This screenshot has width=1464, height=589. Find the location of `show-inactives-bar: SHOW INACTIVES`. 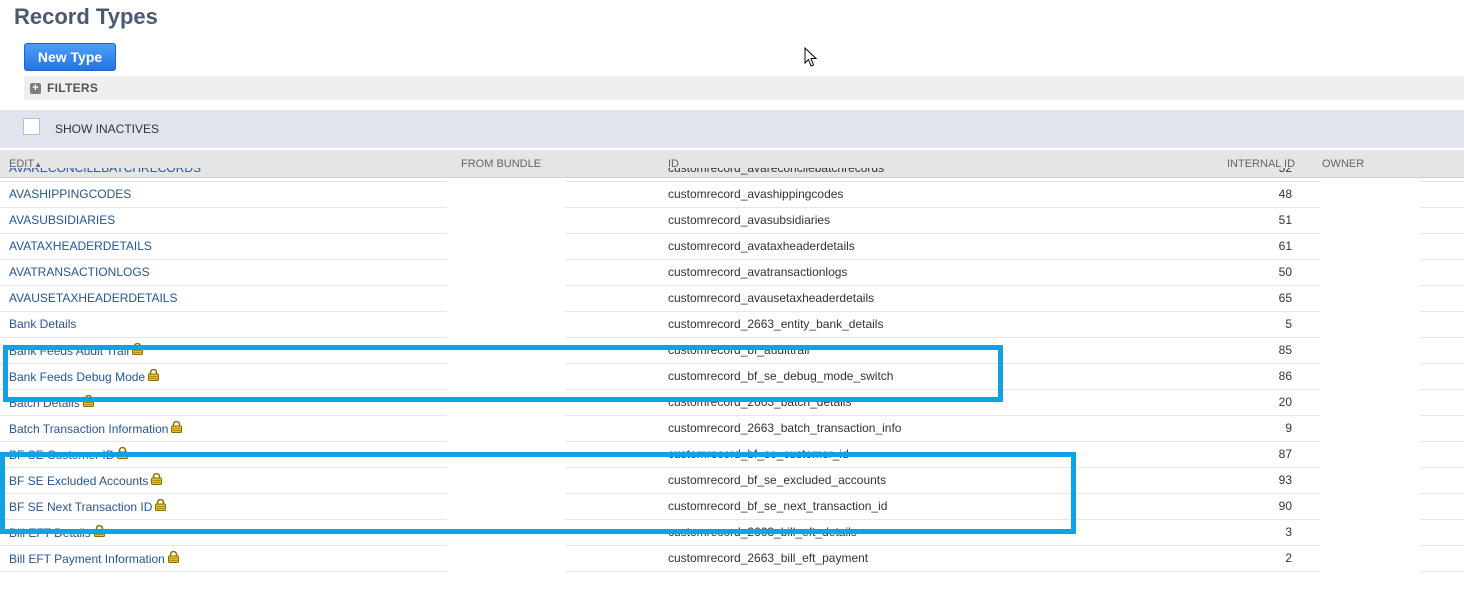

show-inactives-bar: SHOW INACTIVES is located at coordinates (732, 129).